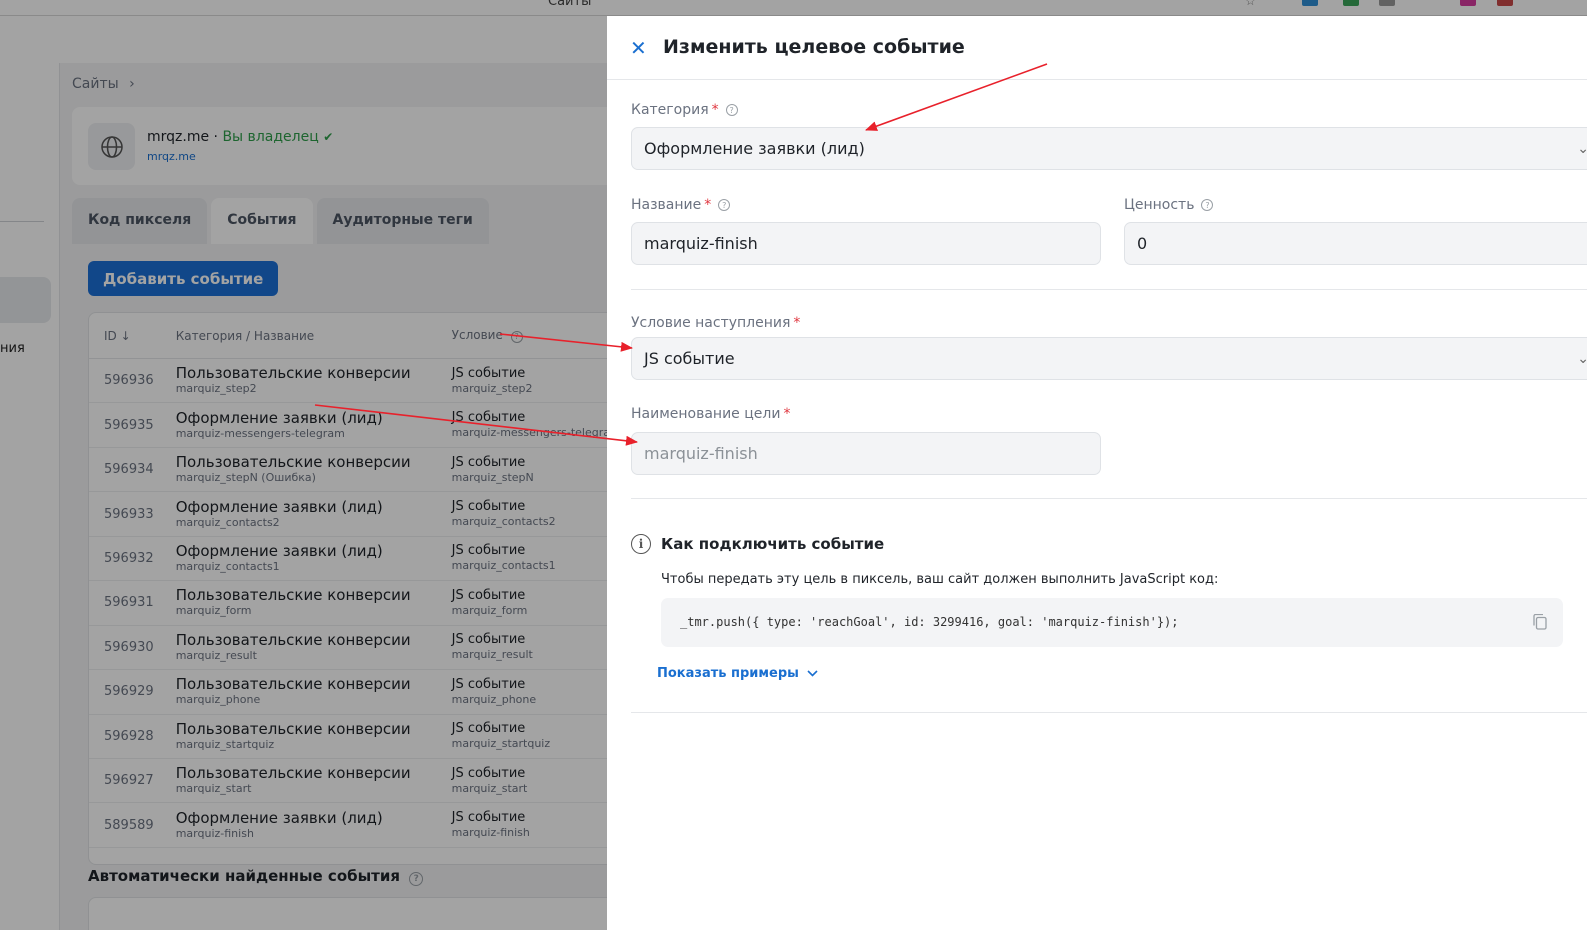 This screenshot has height=930, width=1587. I want to click on info-icon: i, so click(641, 544).